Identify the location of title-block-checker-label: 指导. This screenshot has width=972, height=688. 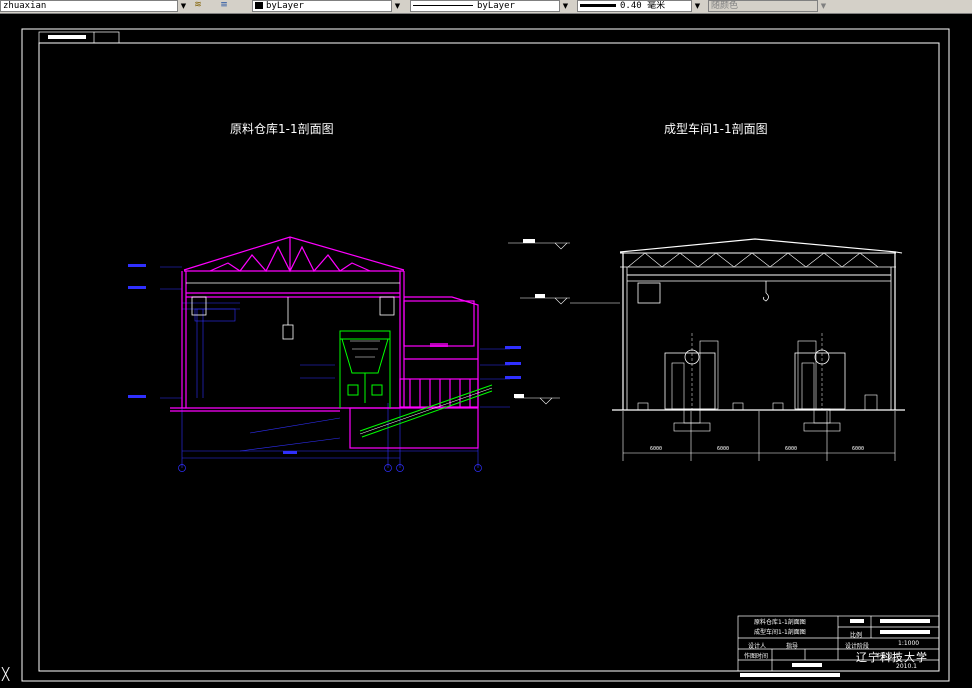
(792, 646).